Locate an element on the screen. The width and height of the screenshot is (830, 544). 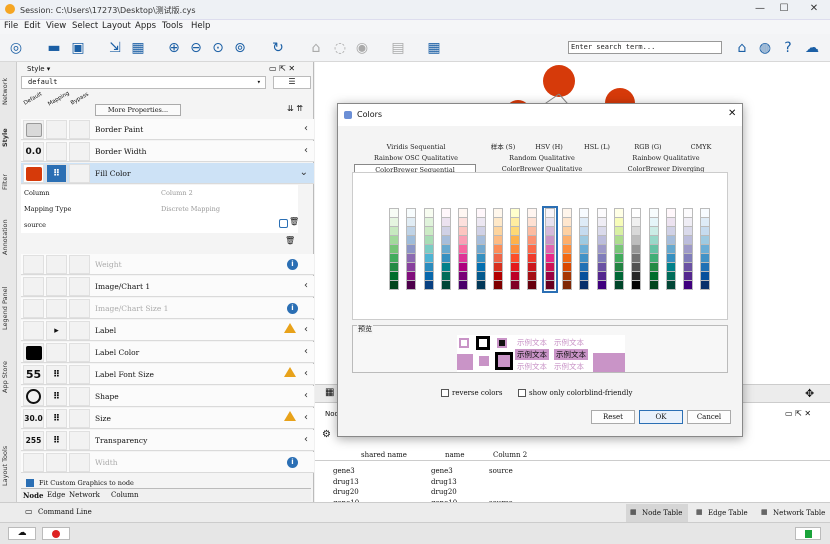
style-label: Style ▾ is located at coordinates (38, 69).